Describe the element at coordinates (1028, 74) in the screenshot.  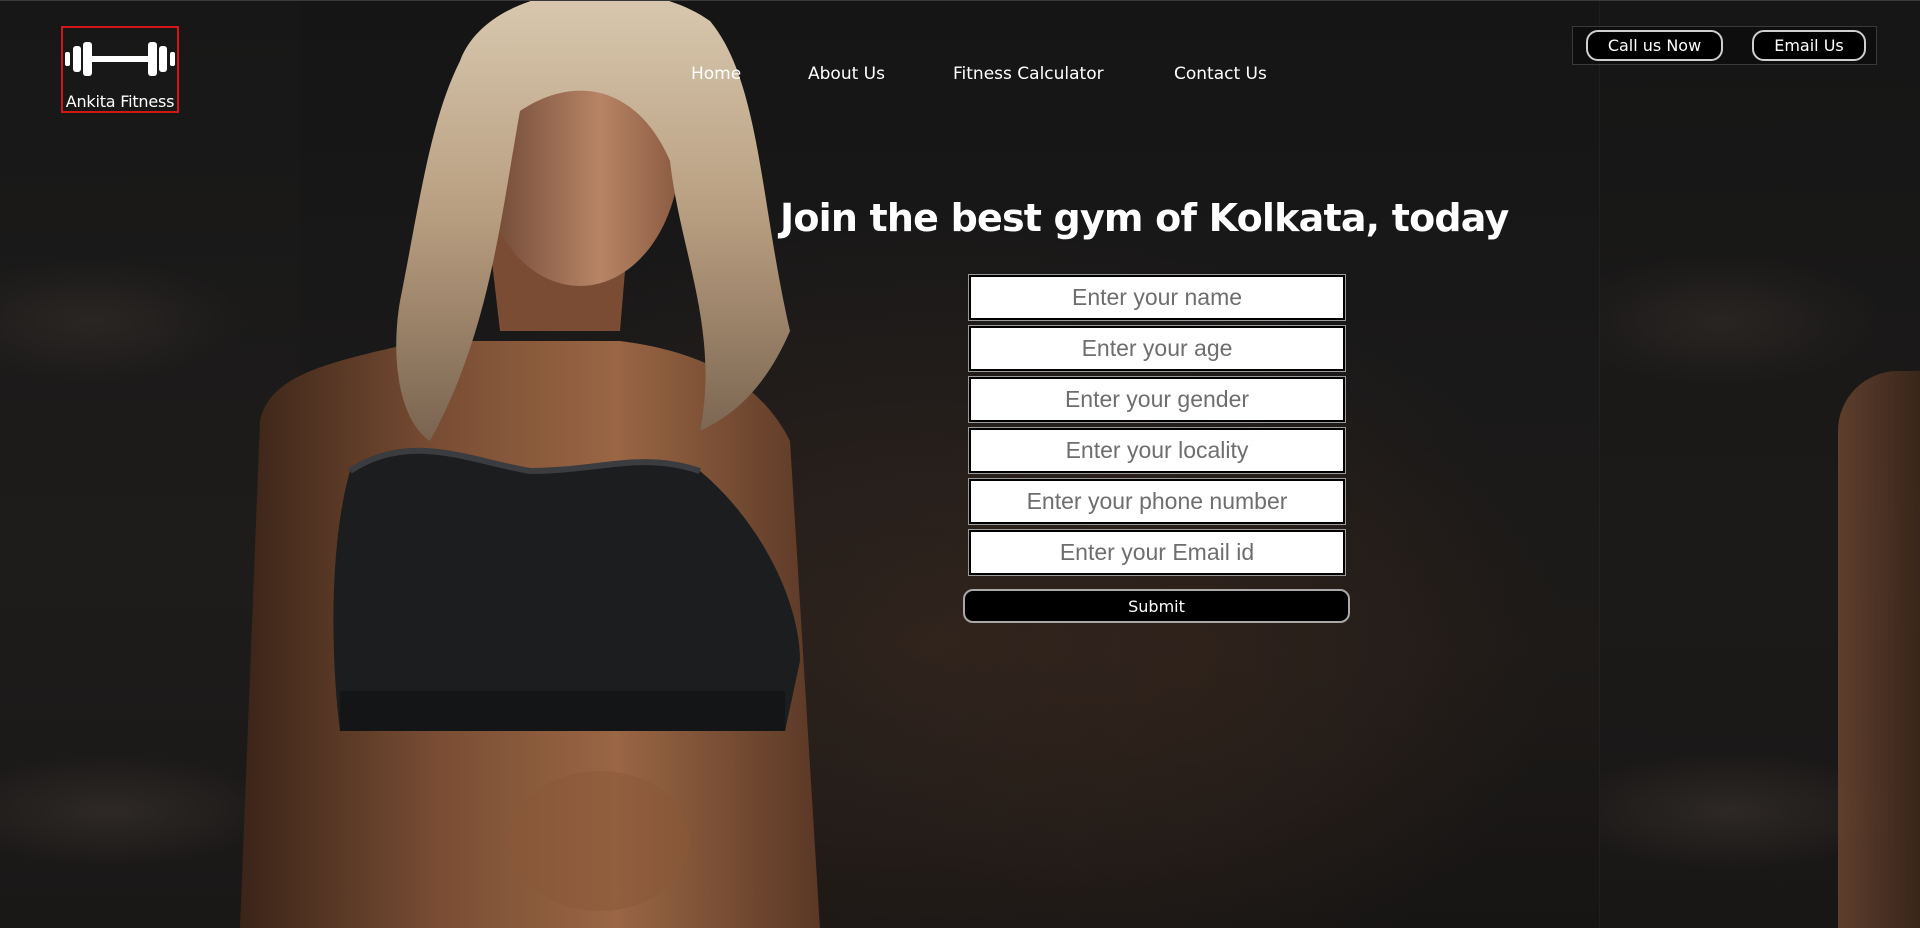
I see `nav-item-fitness-calculator: Fitness Calculator` at that location.